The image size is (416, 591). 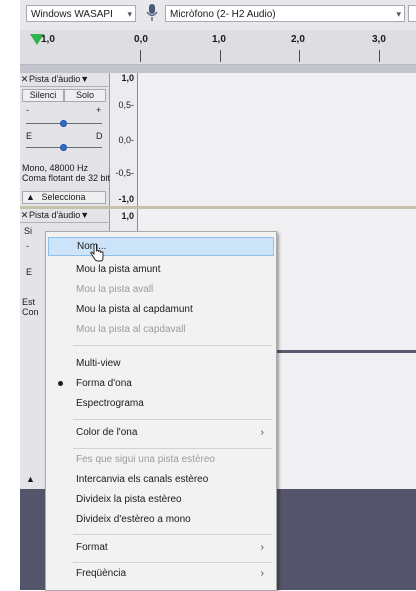 What do you see at coordinates (142, 479) in the screenshot?
I see `menu-item-label: Intercanvia els canals estèreo` at bounding box center [142, 479].